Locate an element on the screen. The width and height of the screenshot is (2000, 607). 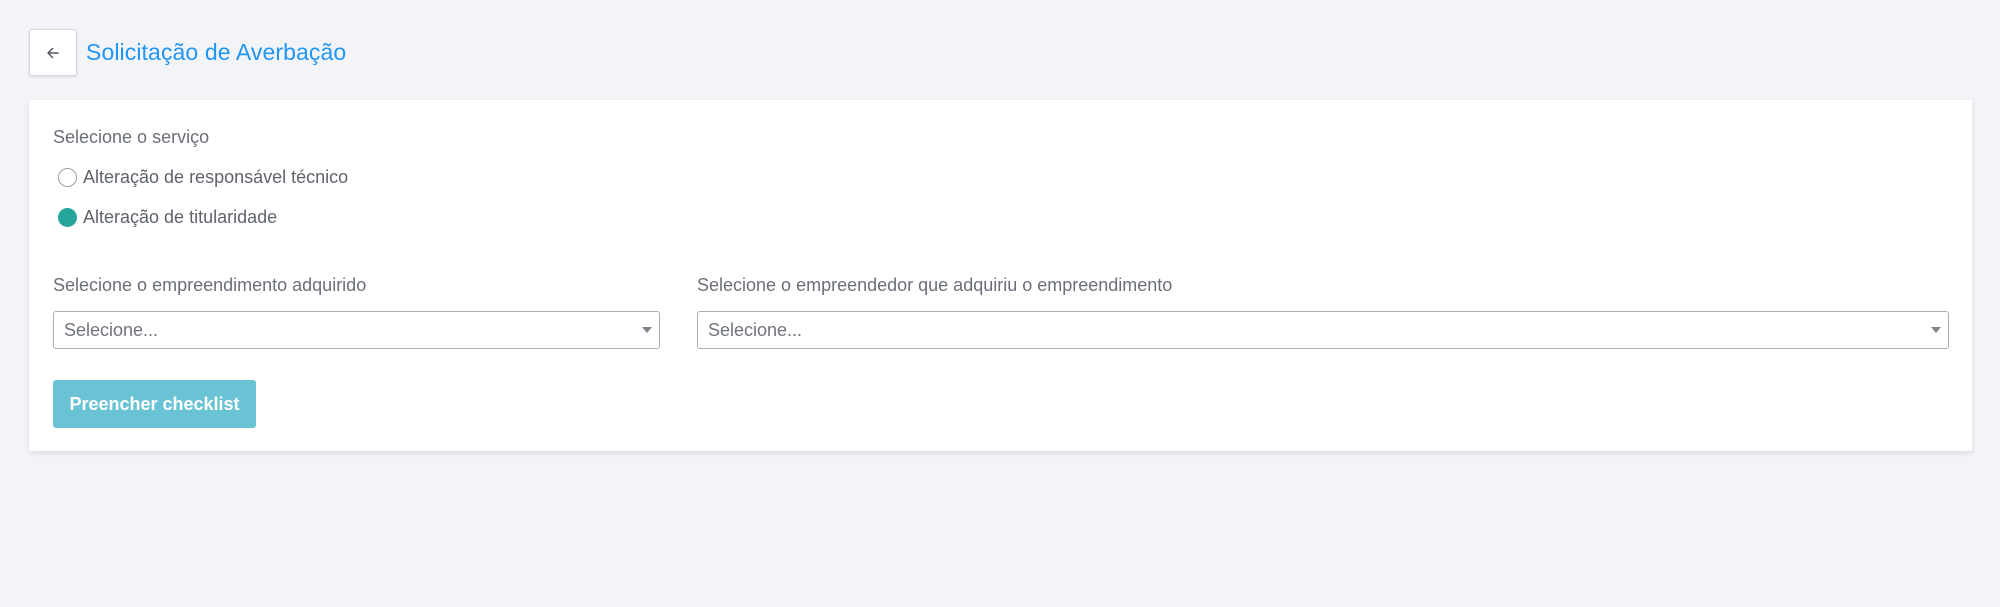
radio-option-label: Alteração de titularidade is located at coordinates (180, 217).